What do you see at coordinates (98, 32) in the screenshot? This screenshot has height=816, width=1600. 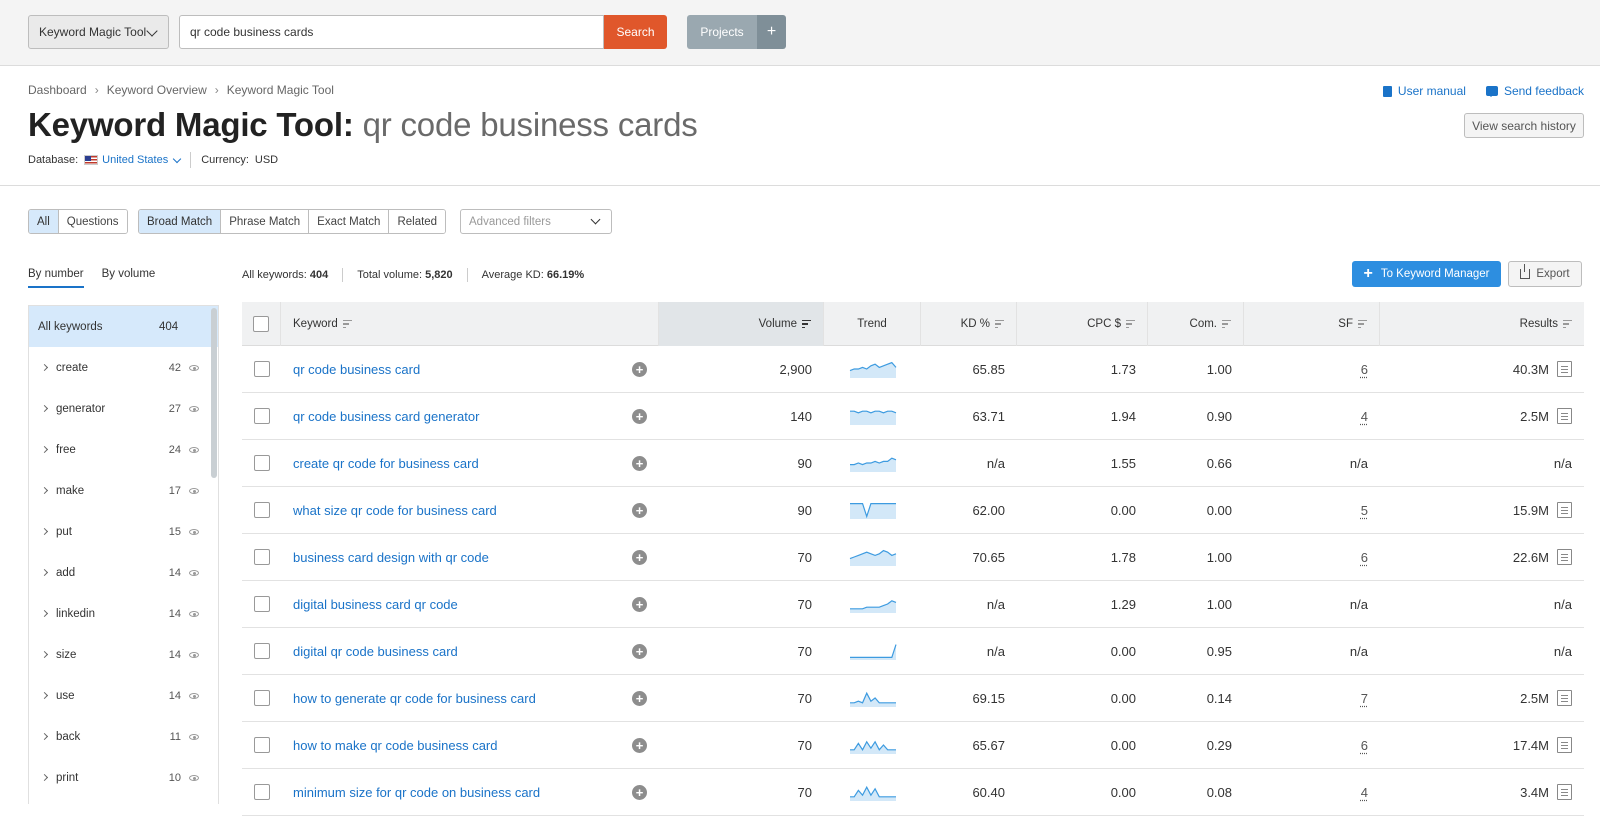 I see `tool-select: Keyword Magic Tool` at bounding box center [98, 32].